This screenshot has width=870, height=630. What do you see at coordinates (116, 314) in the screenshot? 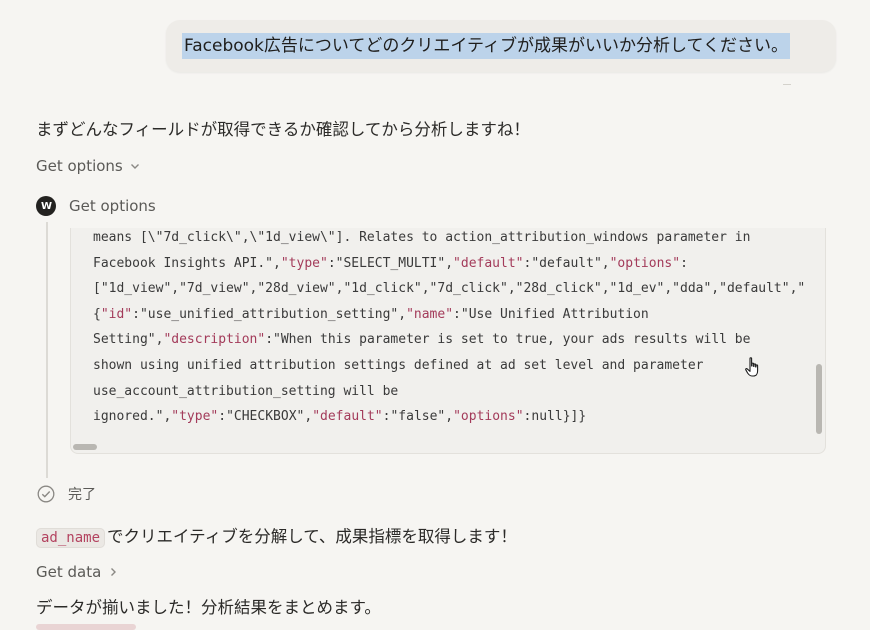
I see `code-token: "id"` at bounding box center [116, 314].